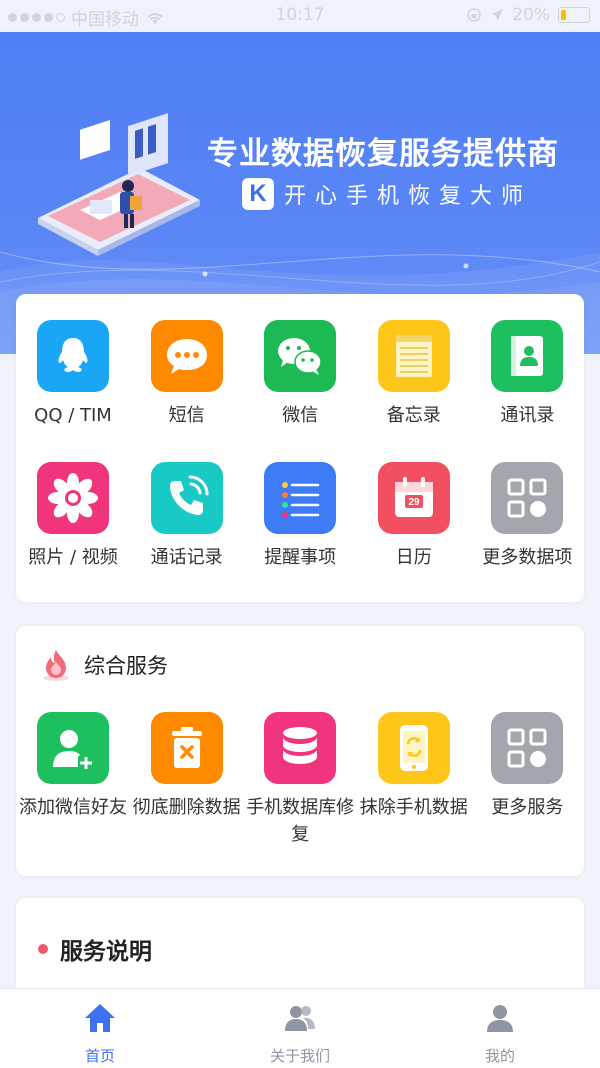 This screenshot has width=600, height=1068. What do you see at coordinates (300, 498) in the screenshot?
I see `reminder-list-icon` at bounding box center [300, 498].